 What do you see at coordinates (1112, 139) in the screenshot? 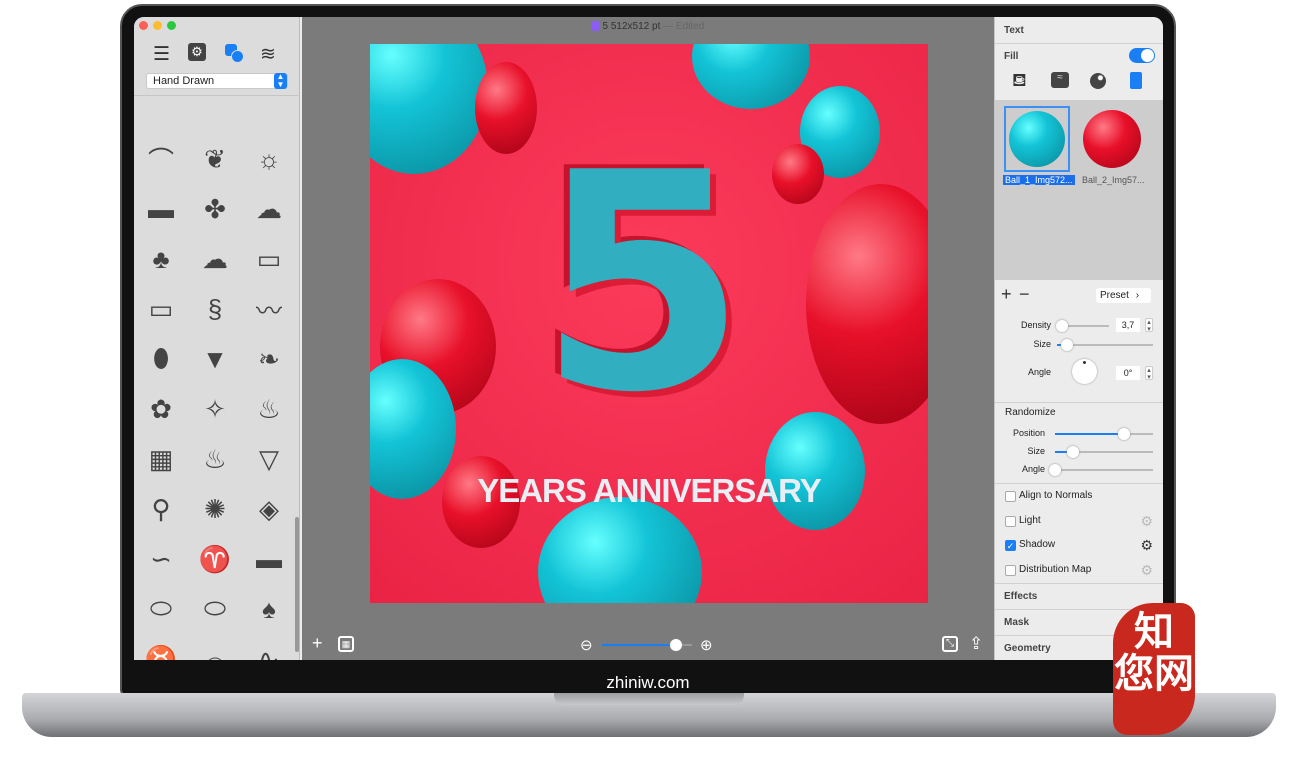
I see `material-item` at bounding box center [1112, 139].